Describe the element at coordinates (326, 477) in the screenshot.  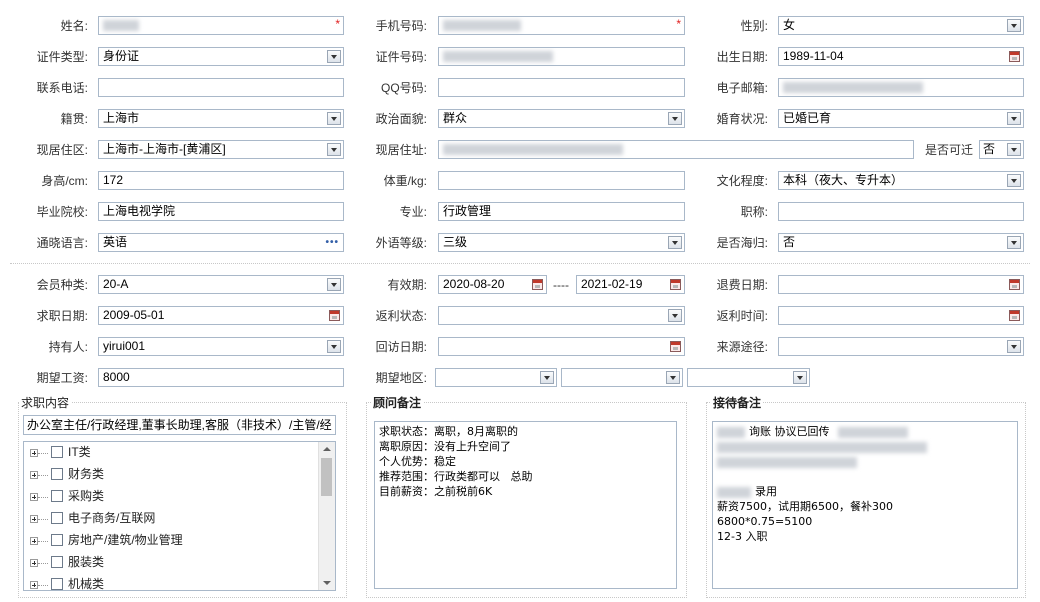
I see `scroll-thumb` at that location.